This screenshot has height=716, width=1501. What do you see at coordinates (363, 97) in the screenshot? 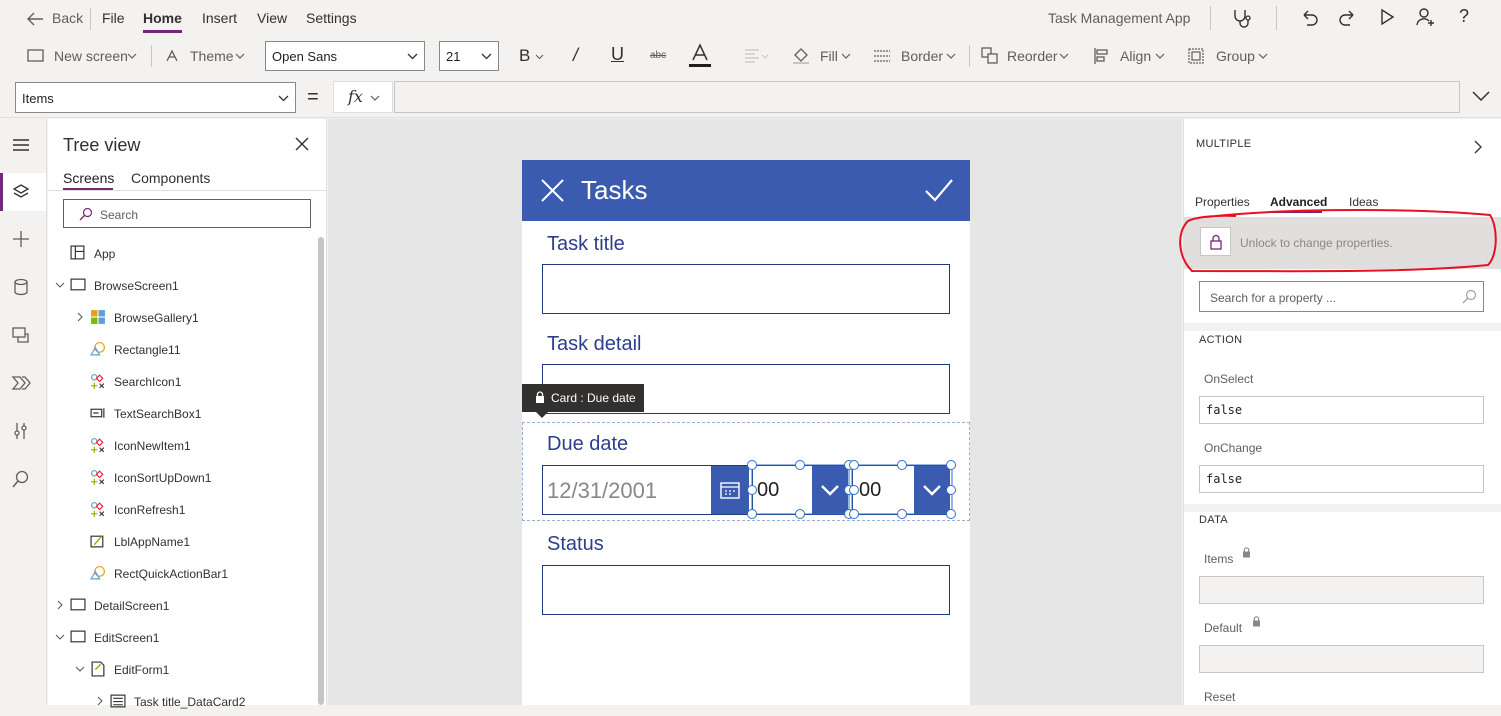
I see `fx-button: fx` at bounding box center [363, 97].